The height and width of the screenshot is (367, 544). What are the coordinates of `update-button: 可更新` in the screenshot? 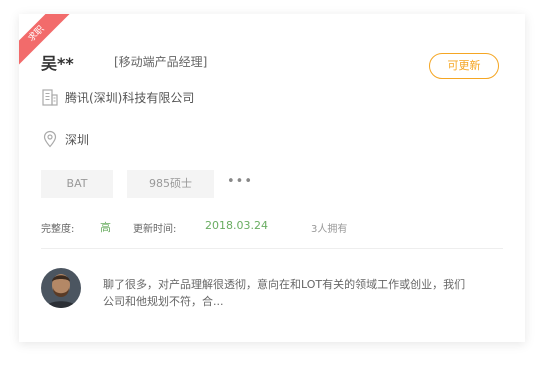 It's located at (464, 66).